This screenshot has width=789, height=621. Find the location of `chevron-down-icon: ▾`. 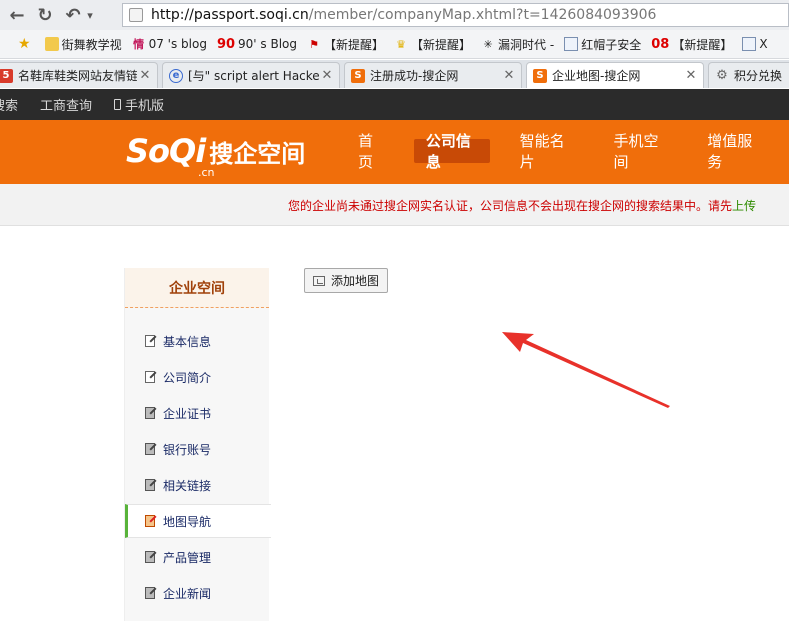

chevron-down-icon: ▾ is located at coordinates (90, 15).